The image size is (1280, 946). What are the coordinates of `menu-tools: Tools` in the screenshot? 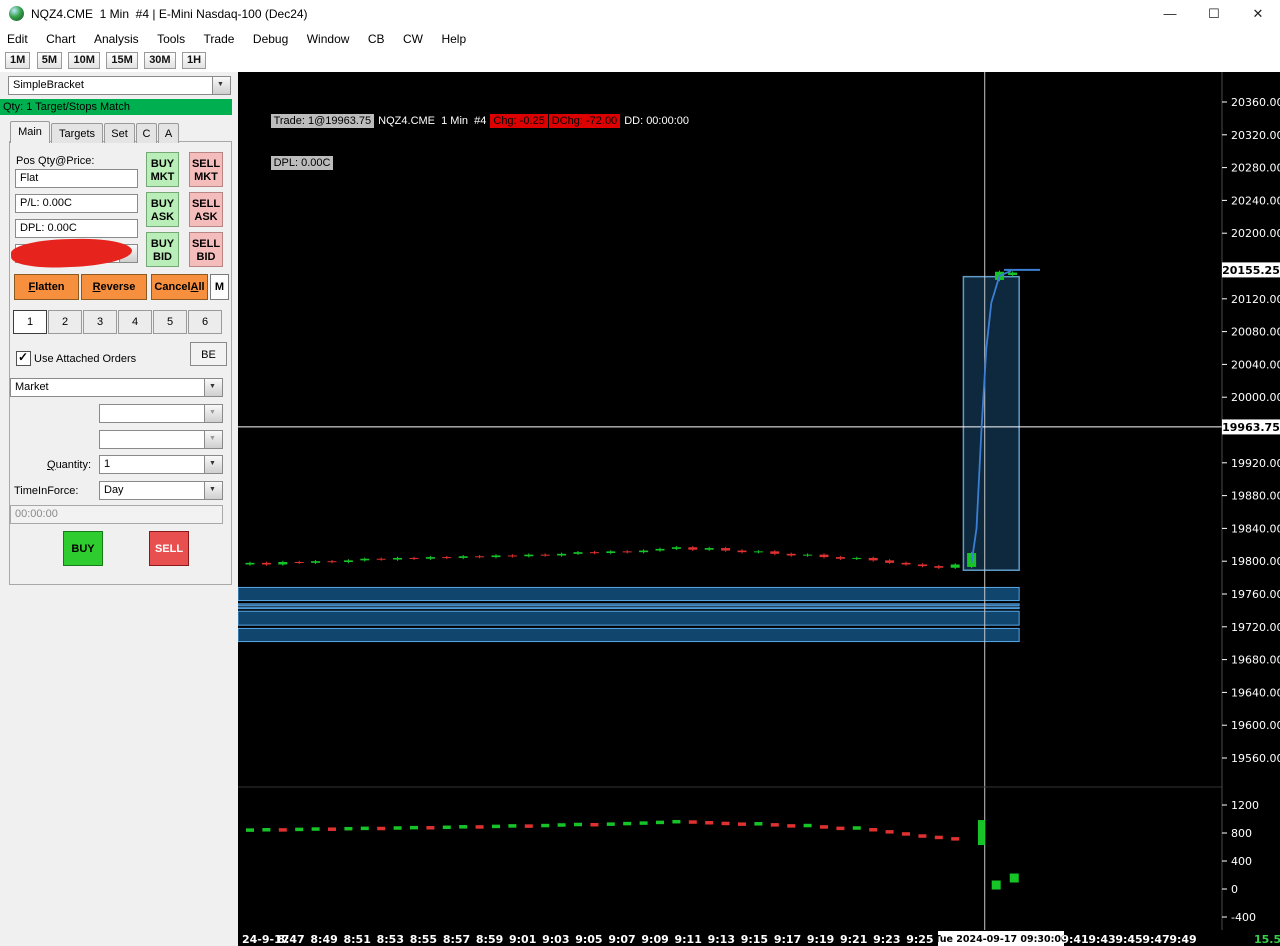 It's located at (171, 37).